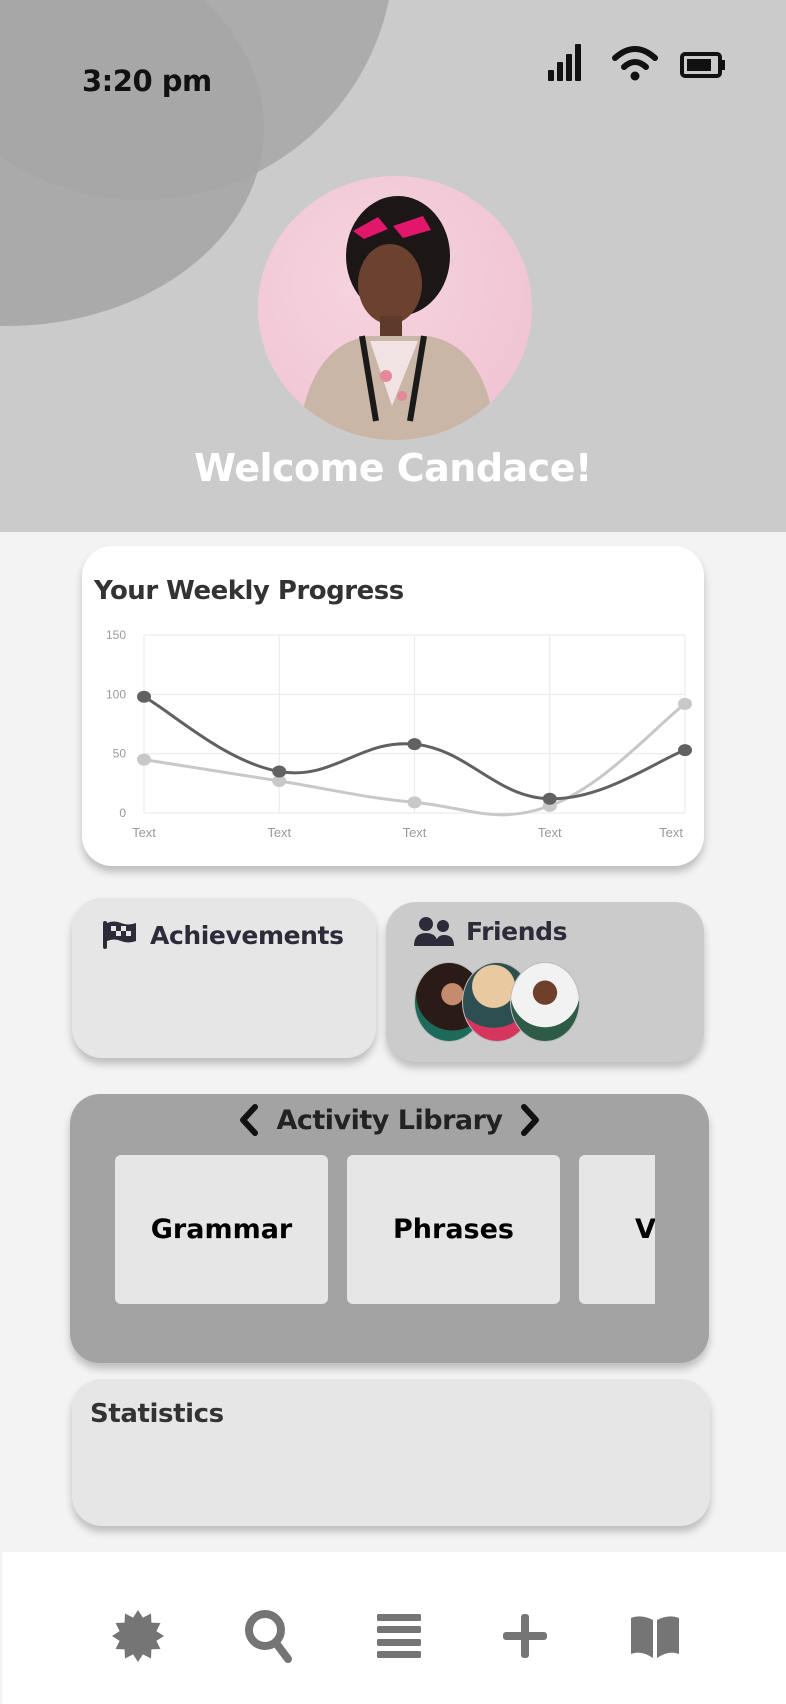 The width and height of the screenshot is (786, 1704). I want to click on activity-tile-grammar: Grammar, so click(221, 1229).